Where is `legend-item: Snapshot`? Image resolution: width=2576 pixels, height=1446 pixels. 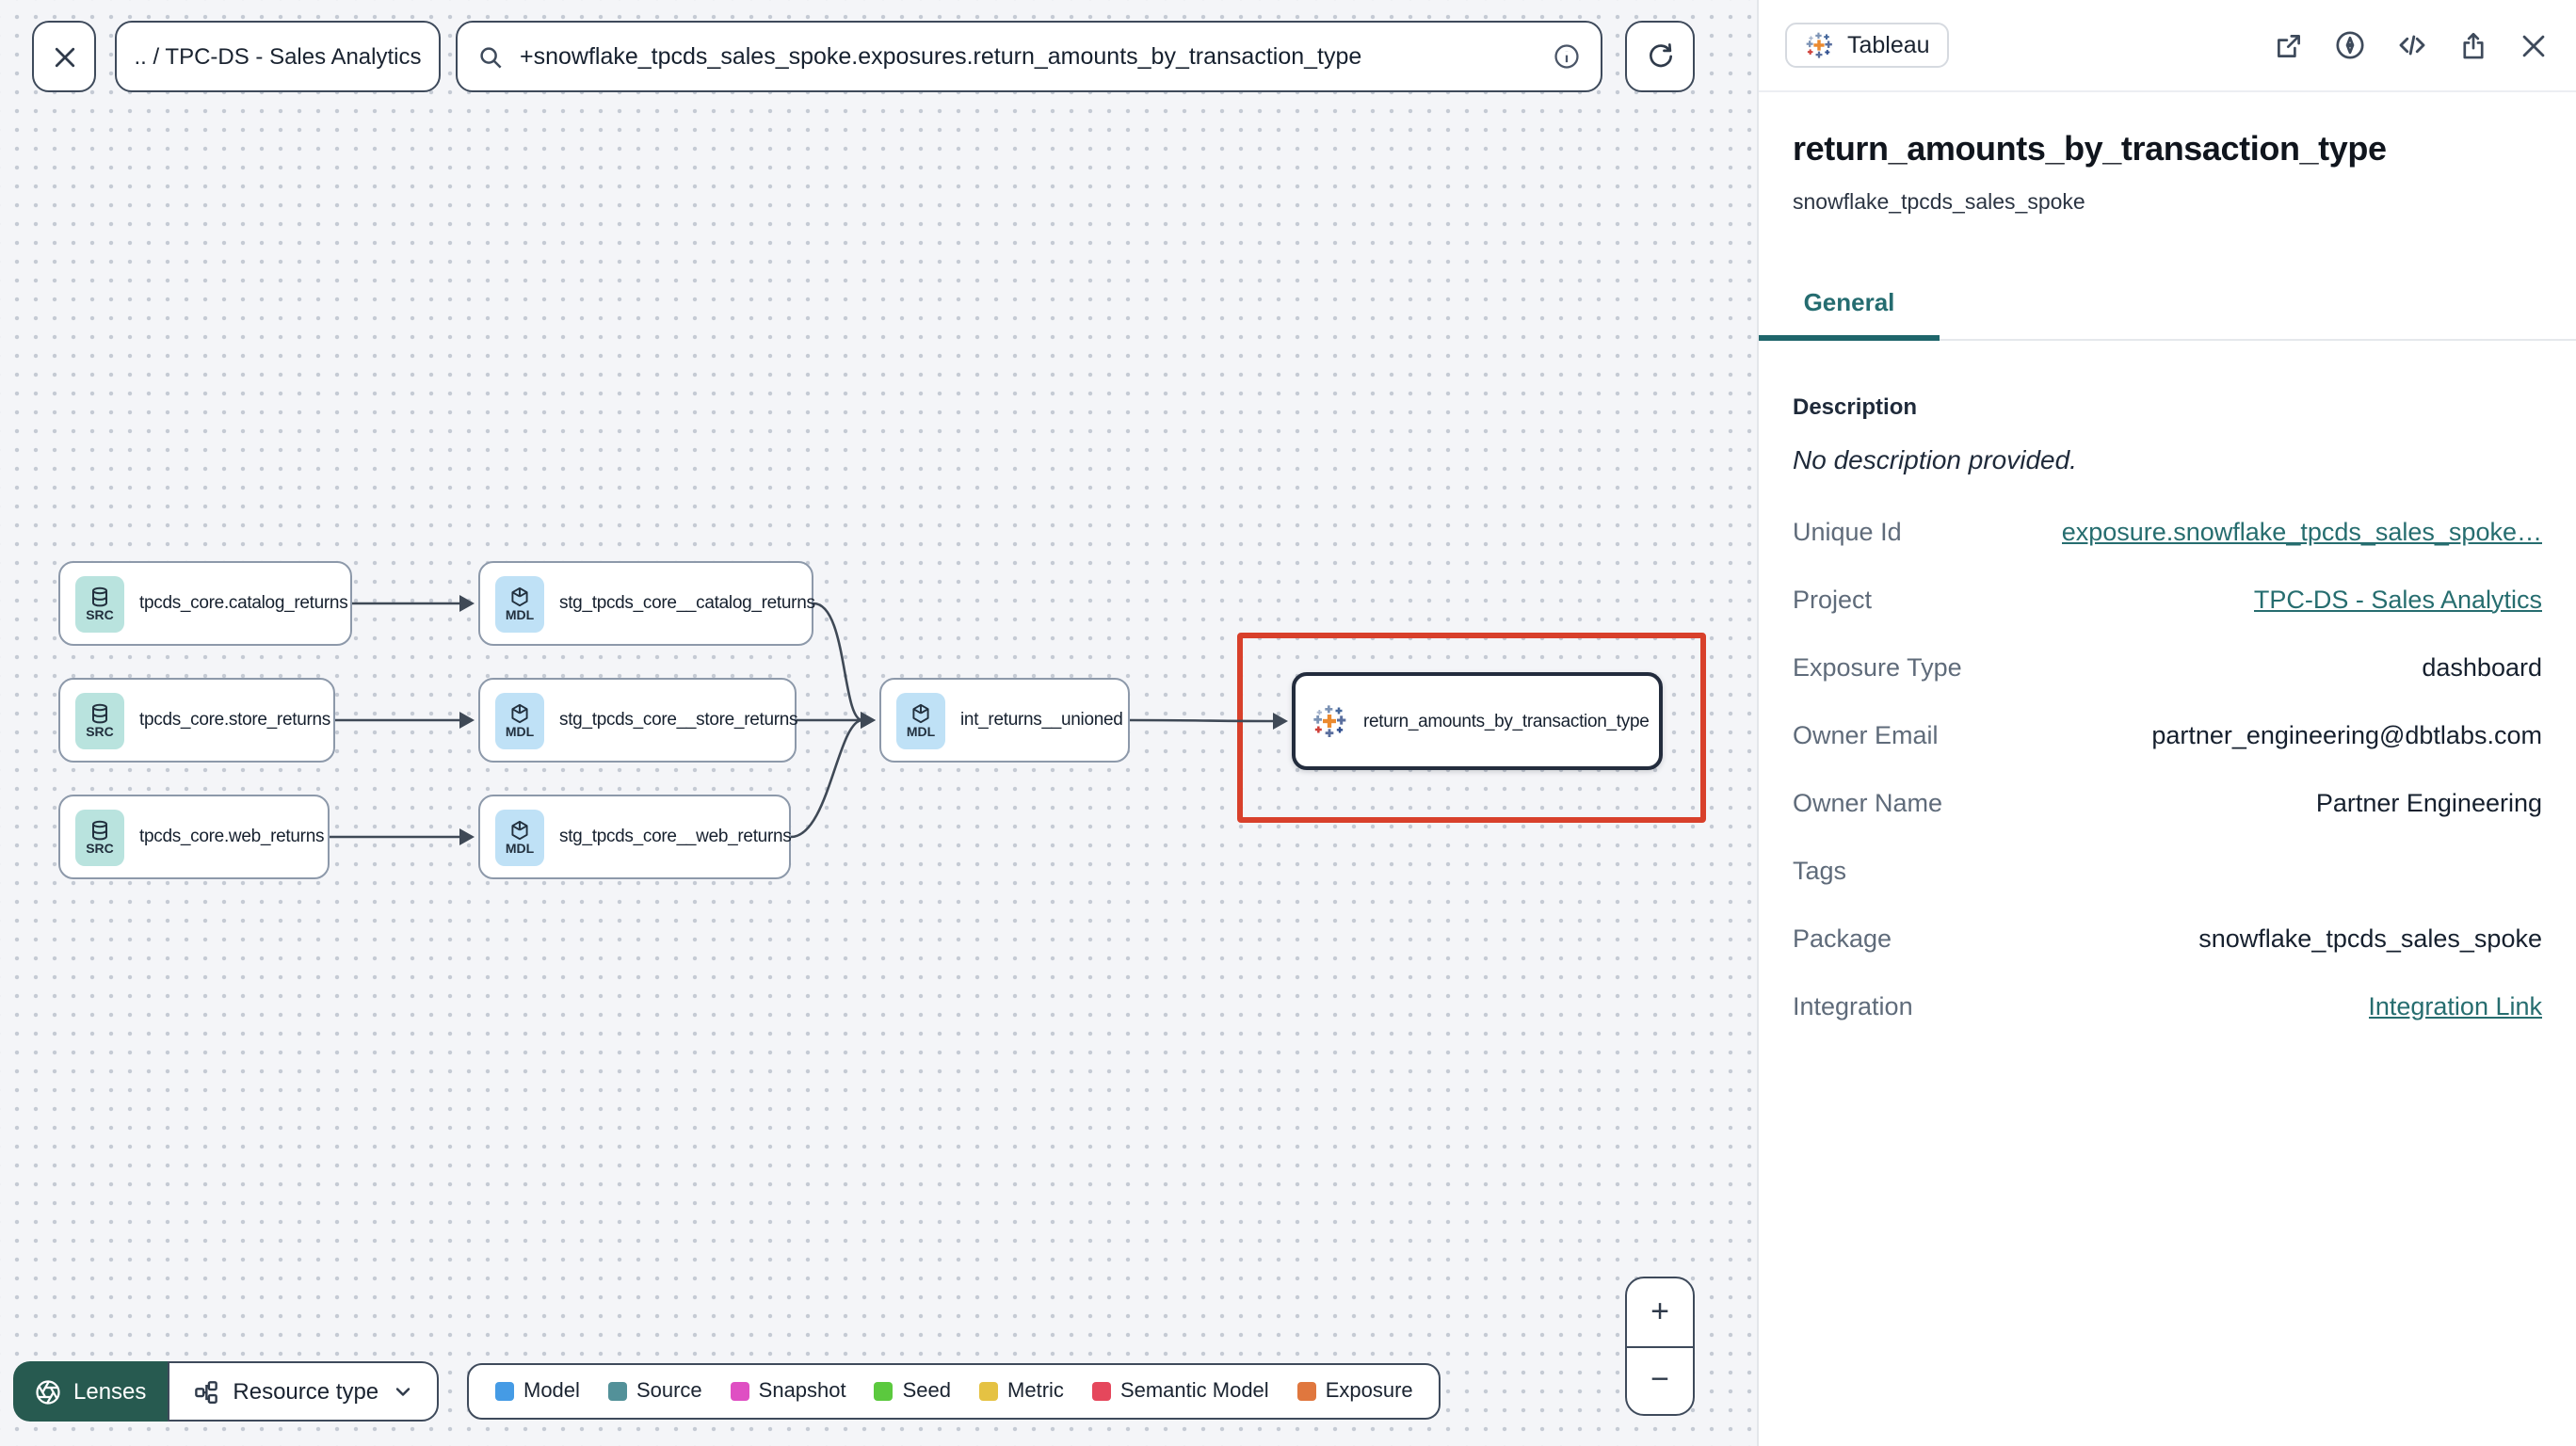
legend-item: Snapshot is located at coordinates (788, 1391).